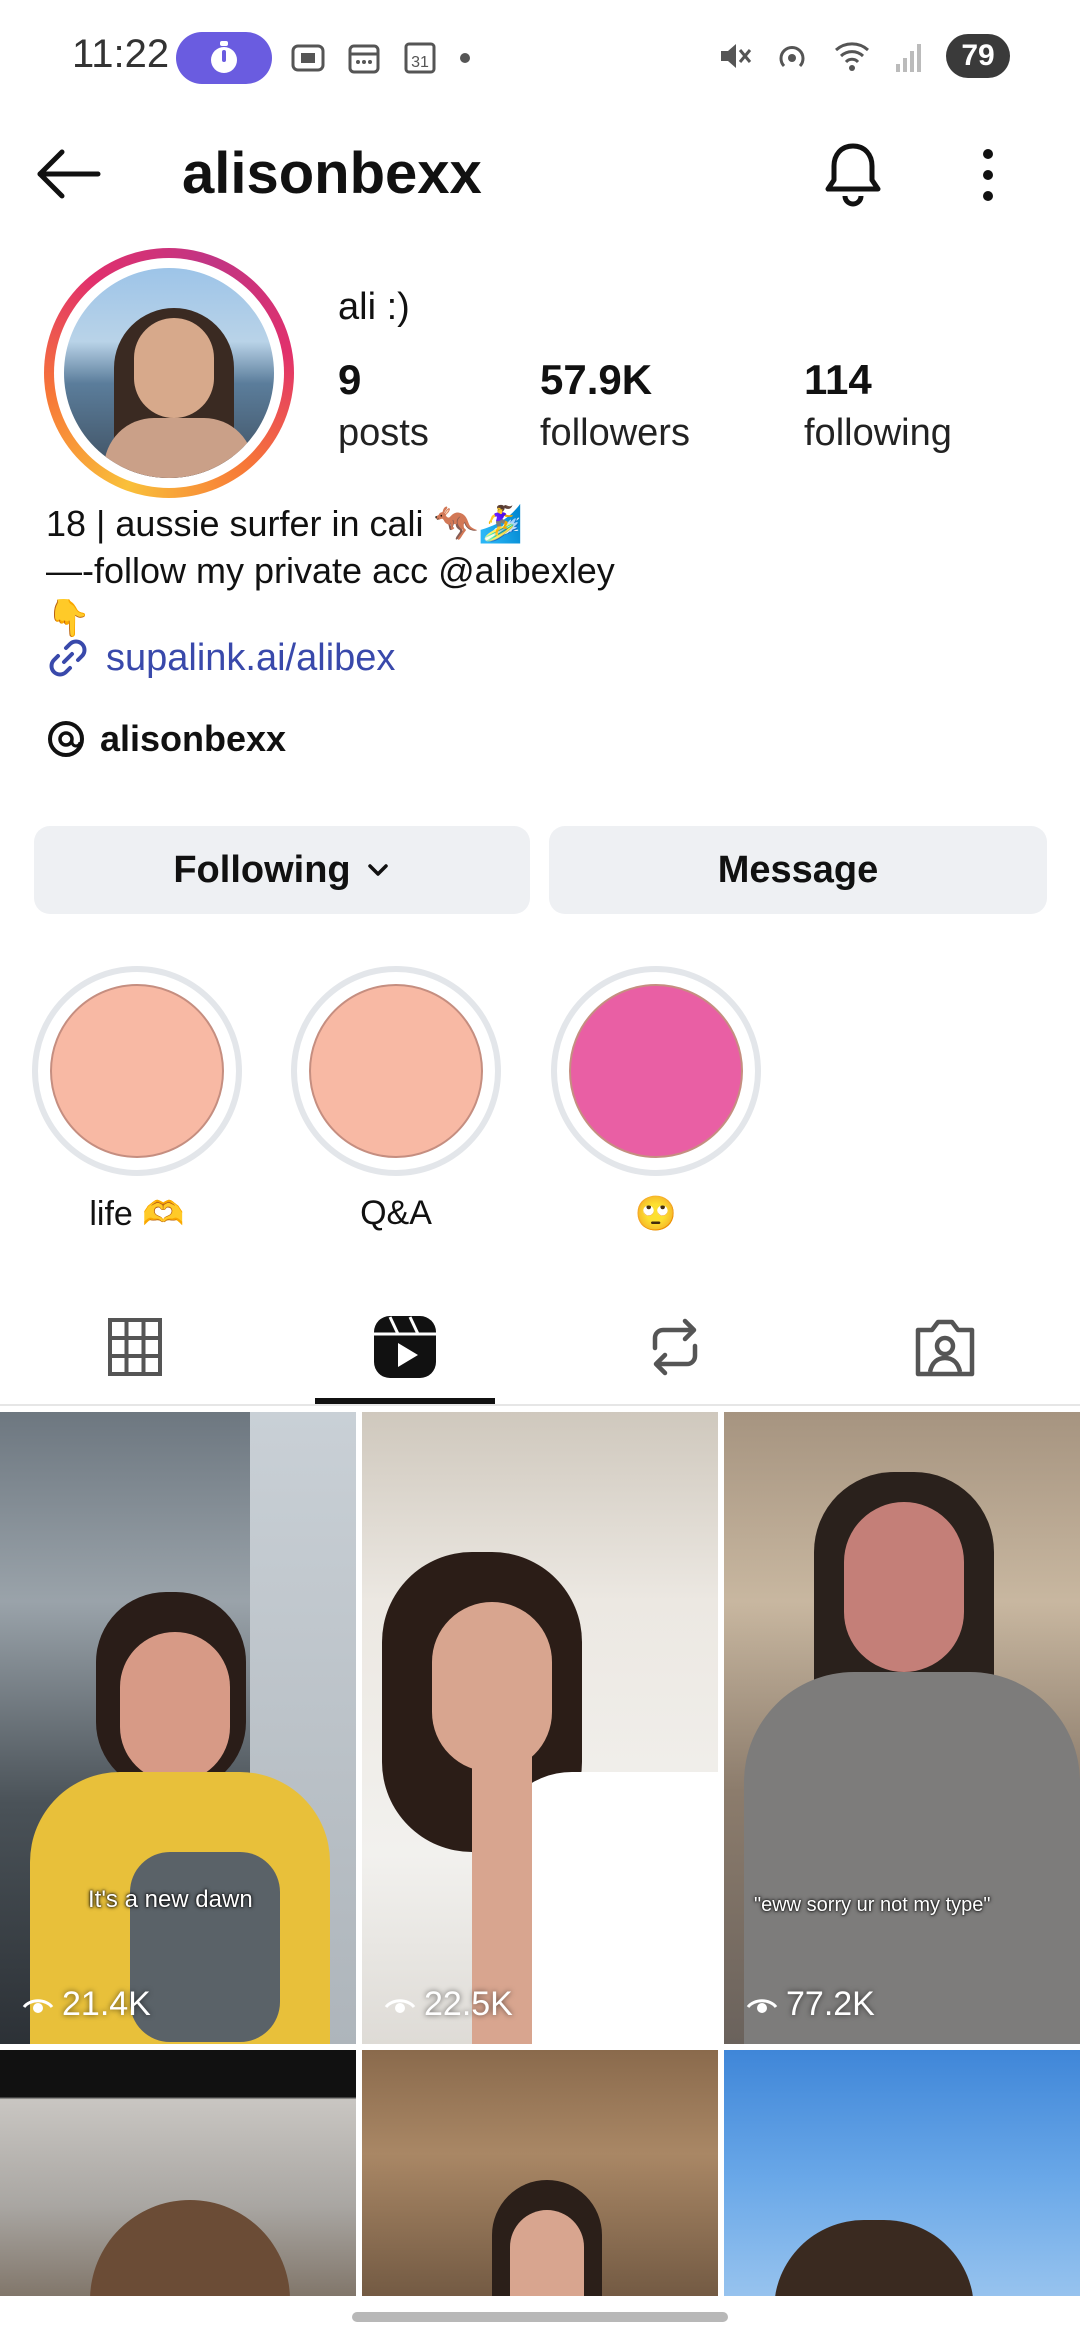  I want to click on timer-pill, so click(224, 58).